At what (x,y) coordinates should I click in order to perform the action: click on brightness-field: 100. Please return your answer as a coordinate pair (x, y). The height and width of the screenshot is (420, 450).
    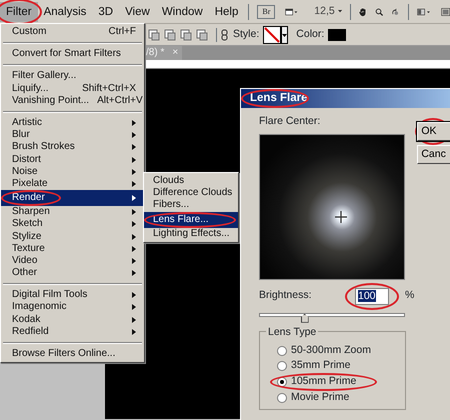
    Looking at the image, I should click on (372, 296).